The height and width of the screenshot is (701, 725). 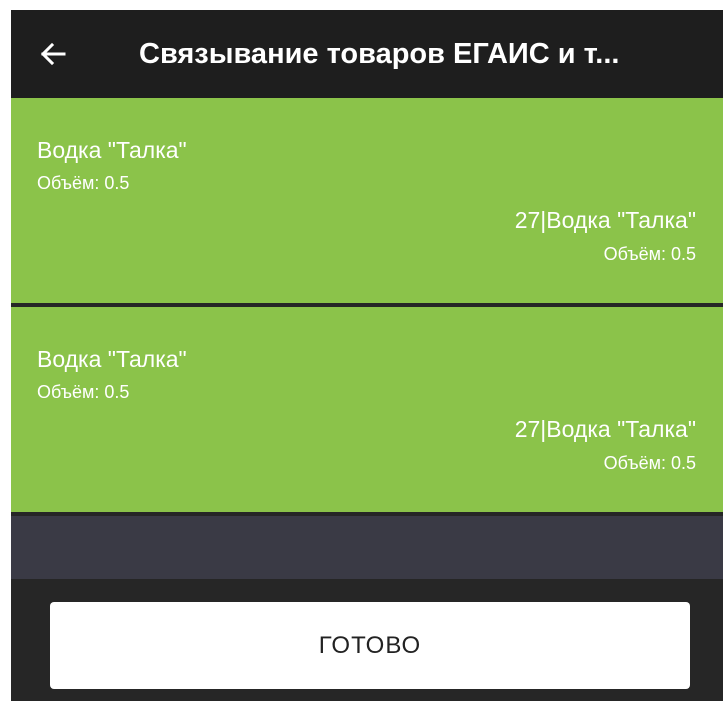 I want to click on list-empty-area, so click(x=367, y=547).